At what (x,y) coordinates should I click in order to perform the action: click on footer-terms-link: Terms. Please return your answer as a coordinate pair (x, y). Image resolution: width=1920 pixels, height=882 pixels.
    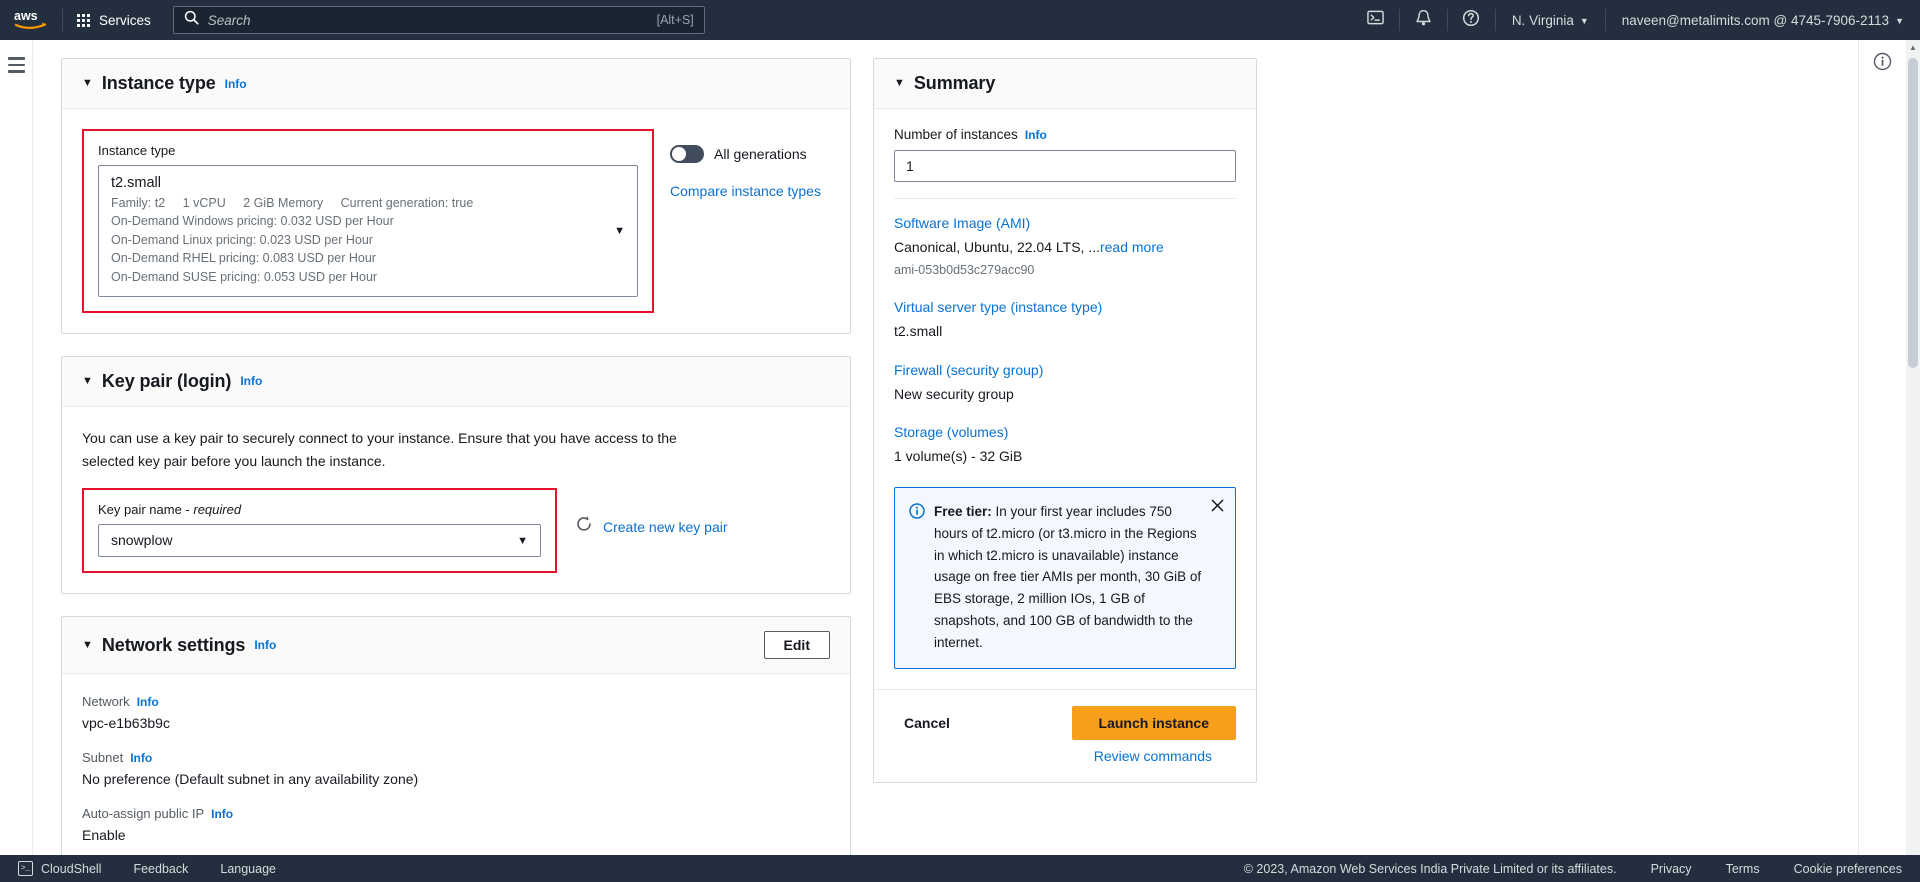
    Looking at the image, I should click on (1743, 869).